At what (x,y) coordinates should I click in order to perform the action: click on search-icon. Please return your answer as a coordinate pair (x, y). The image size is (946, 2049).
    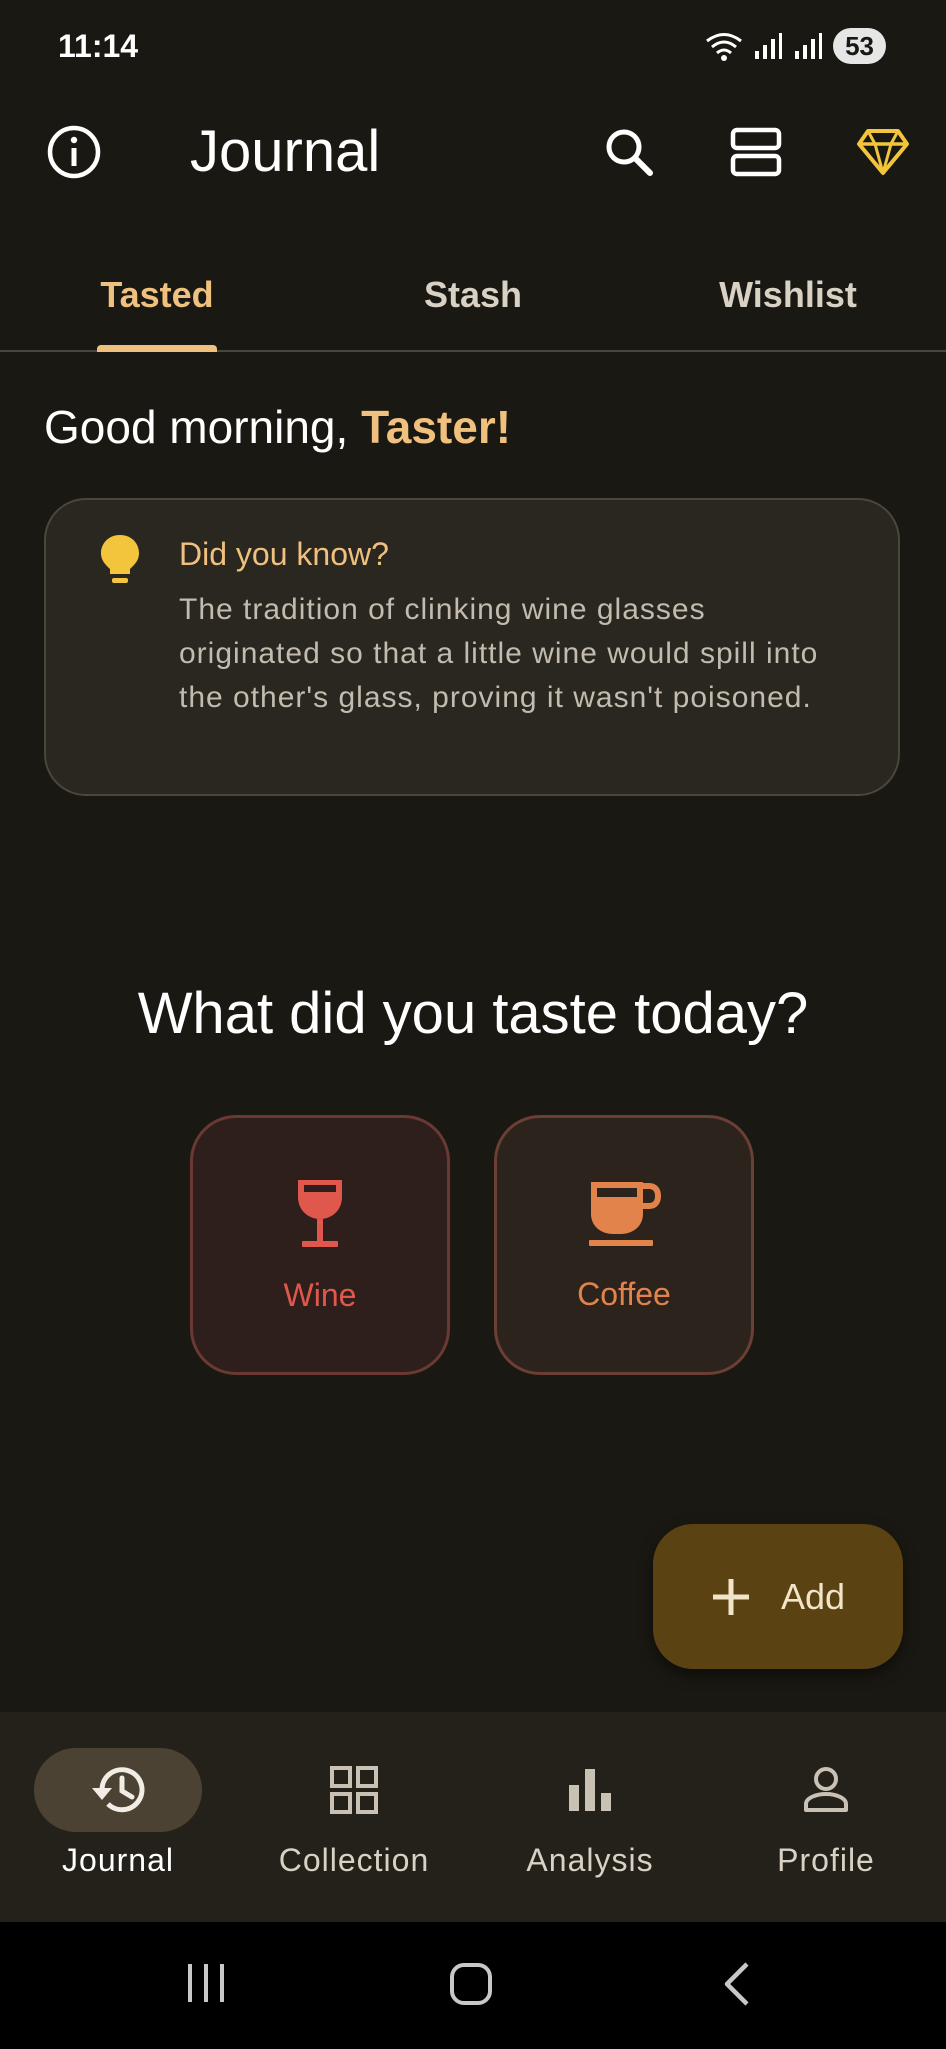
    Looking at the image, I should click on (629, 152).